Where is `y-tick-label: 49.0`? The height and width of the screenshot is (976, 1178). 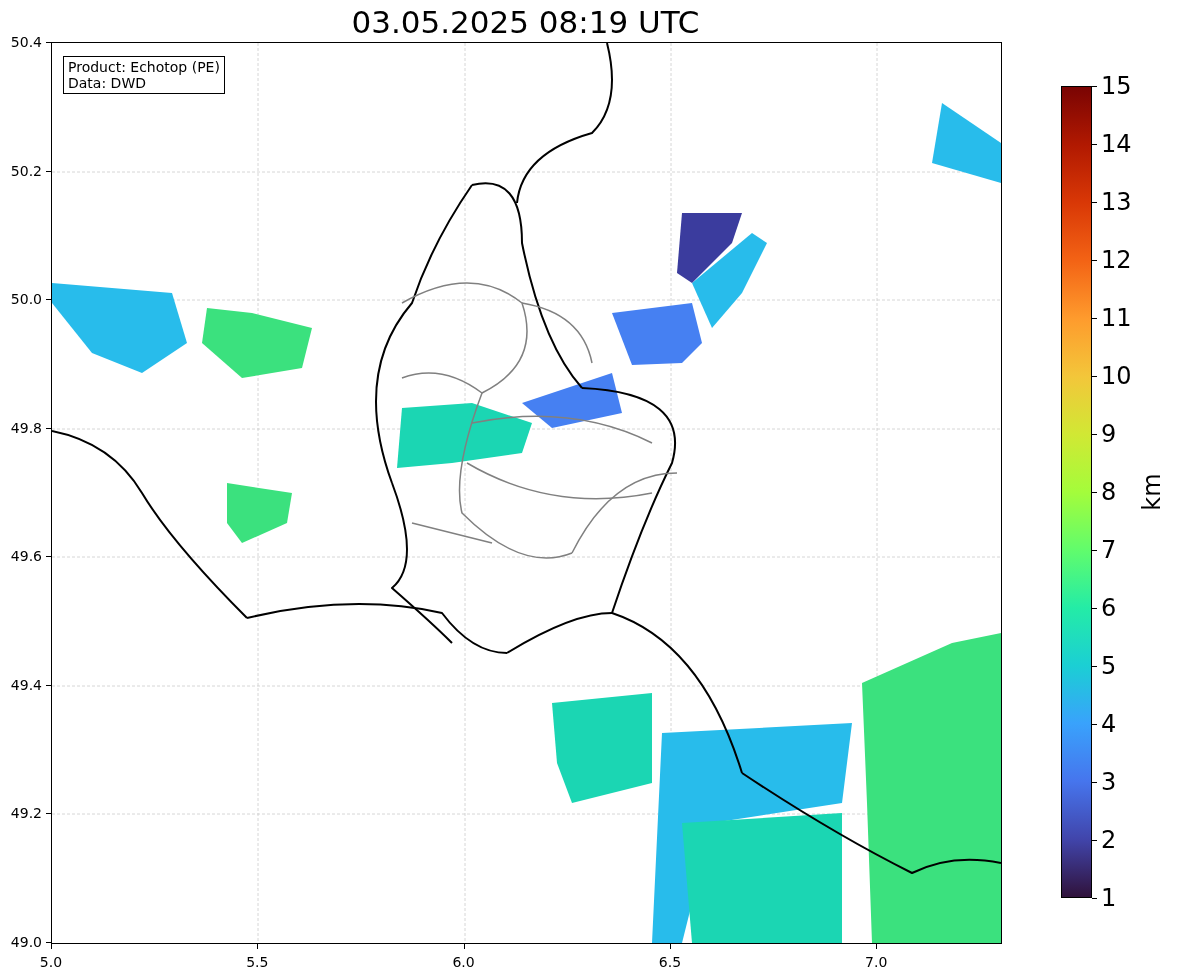
y-tick-label: 49.0 is located at coordinates (26, 942).